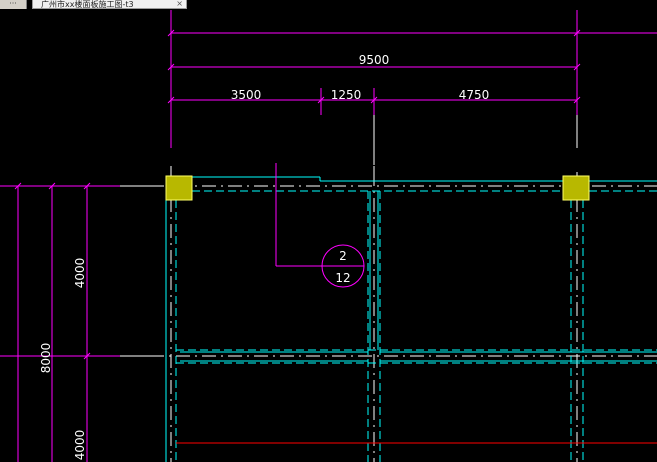  I want to click on dim-text-overall-9500: 9500, so click(374, 60).